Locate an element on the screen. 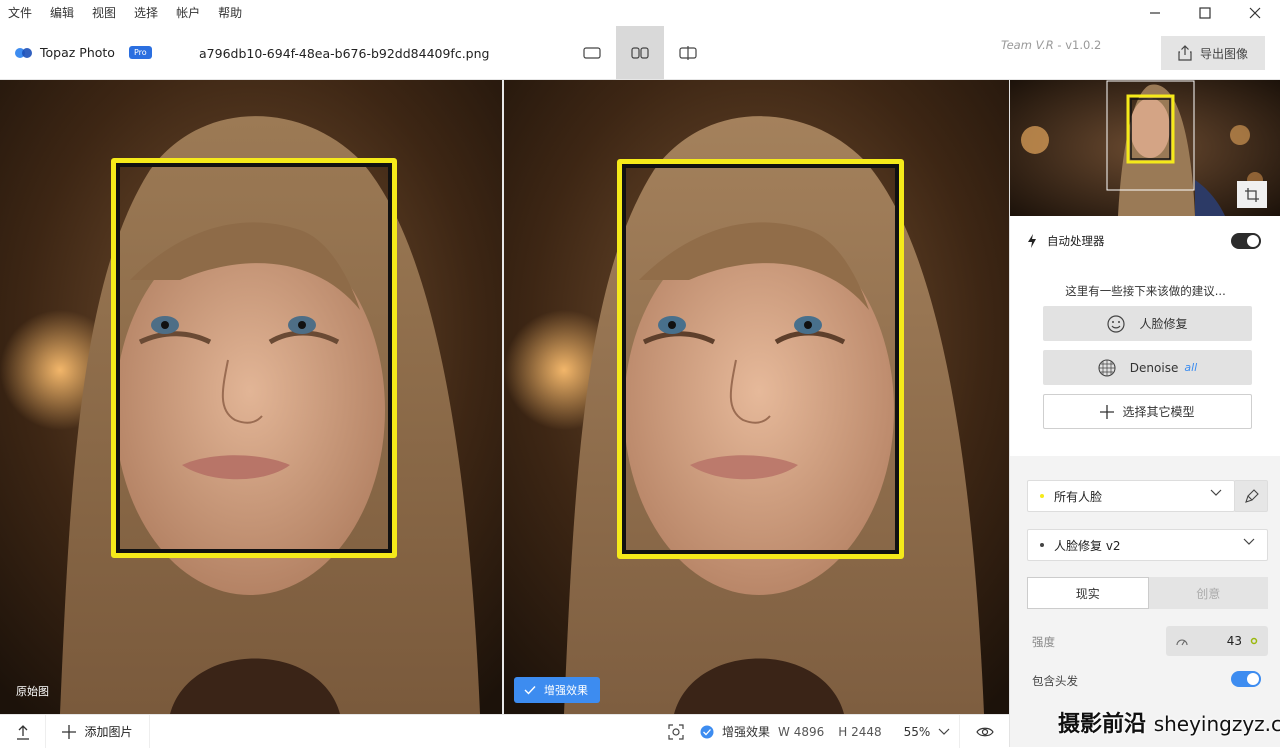  strength-value: 43 is located at coordinates (1234, 641).